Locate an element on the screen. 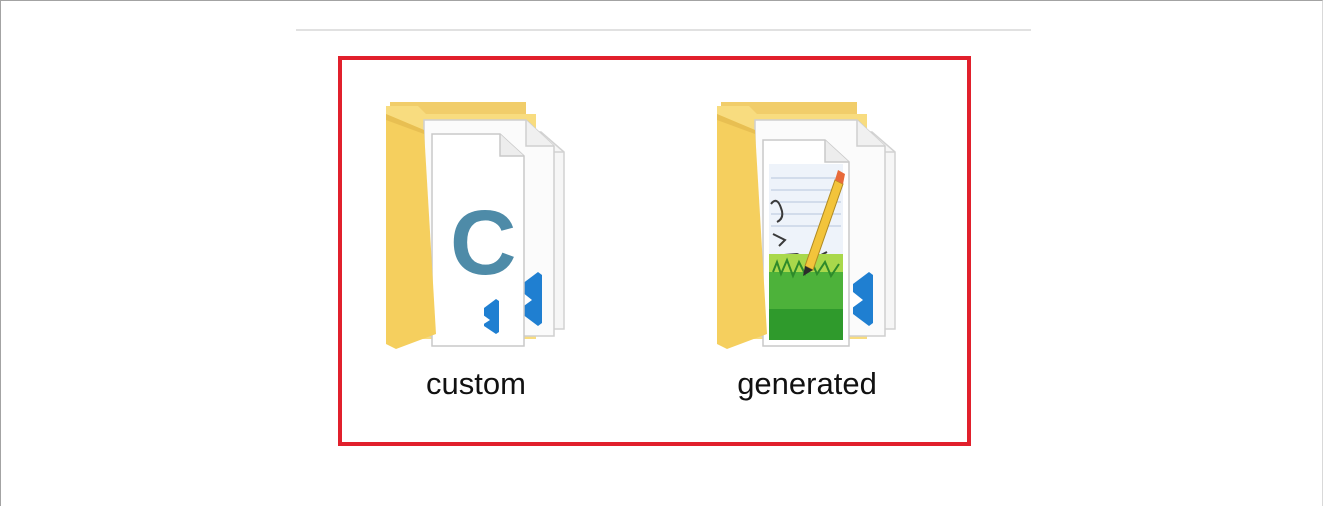 The height and width of the screenshot is (507, 1323). svg-text: C is located at coordinates (483, 243).